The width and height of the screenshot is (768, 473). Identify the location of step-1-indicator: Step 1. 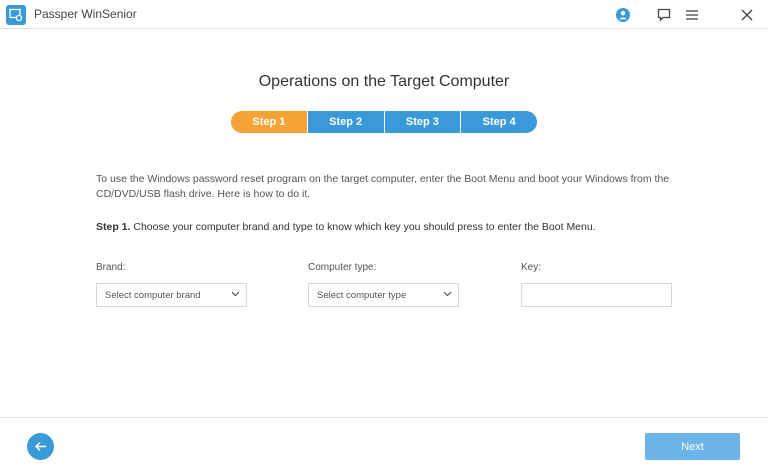
(269, 122).